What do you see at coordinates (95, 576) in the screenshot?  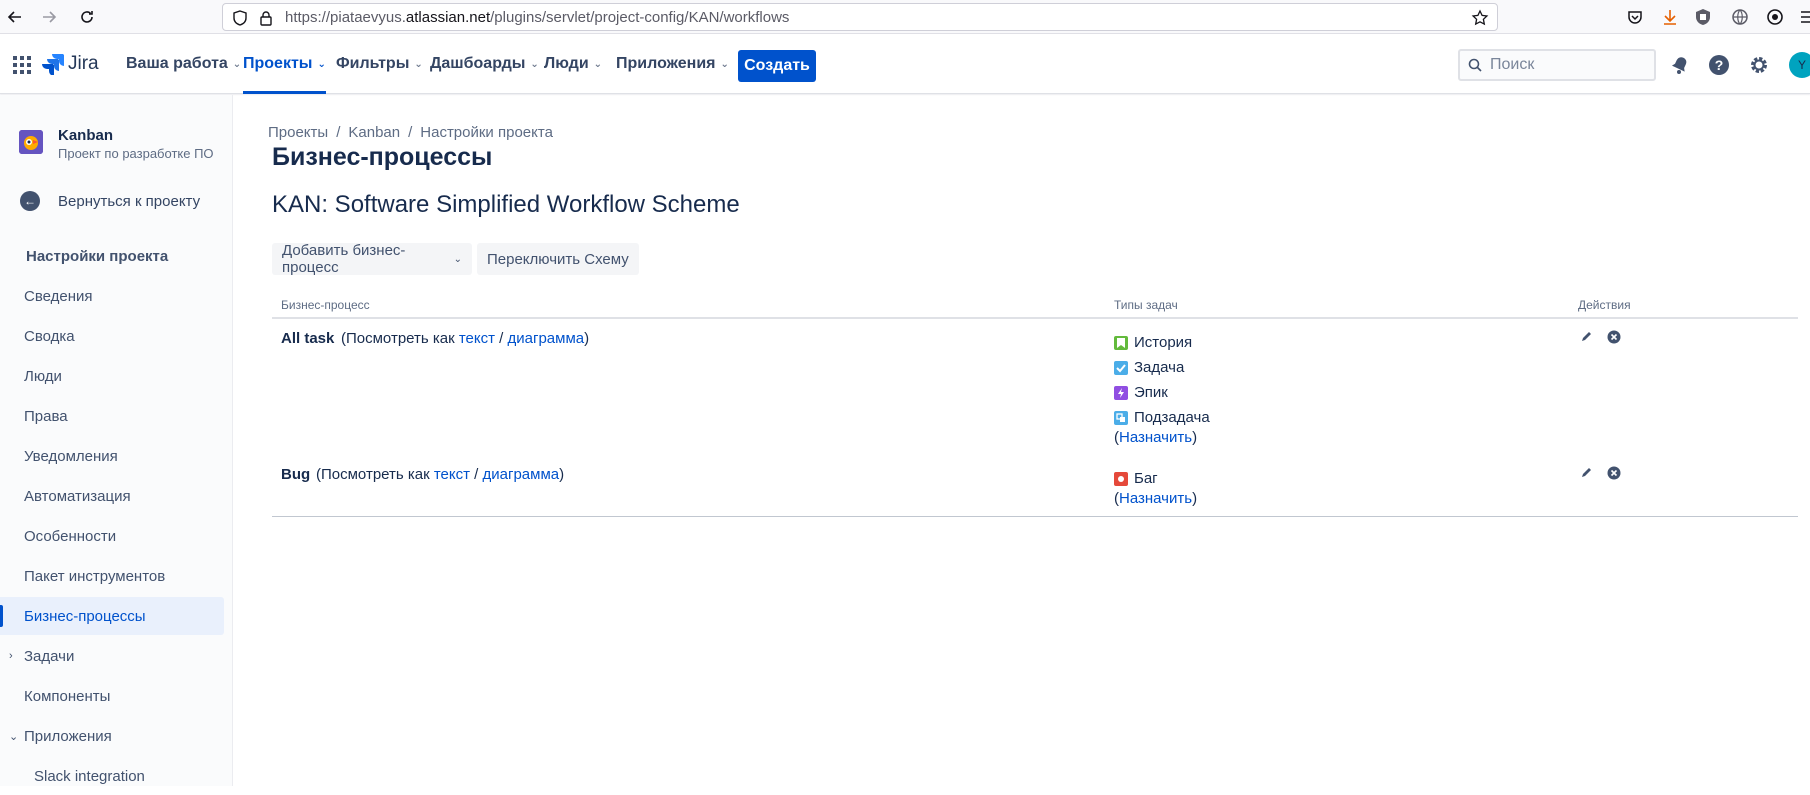 I see `sidebar-item-label: Пакет инструментов` at bounding box center [95, 576].